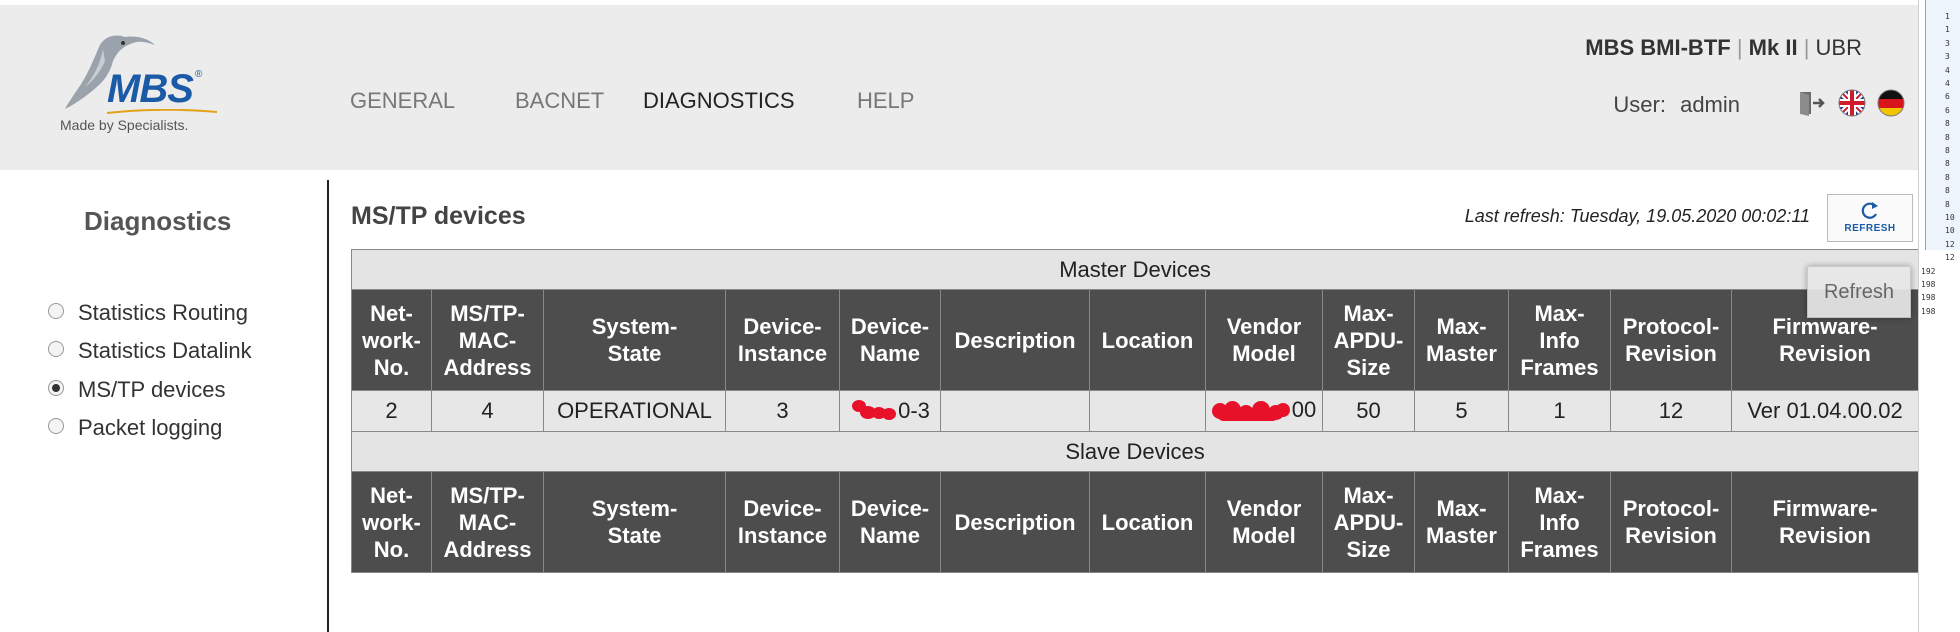 The height and width of the screenshot is (632, 1960). Describe the element at coordinates (402, 101) in the screenshot. I see `nav-general: GENERAL` at that location.